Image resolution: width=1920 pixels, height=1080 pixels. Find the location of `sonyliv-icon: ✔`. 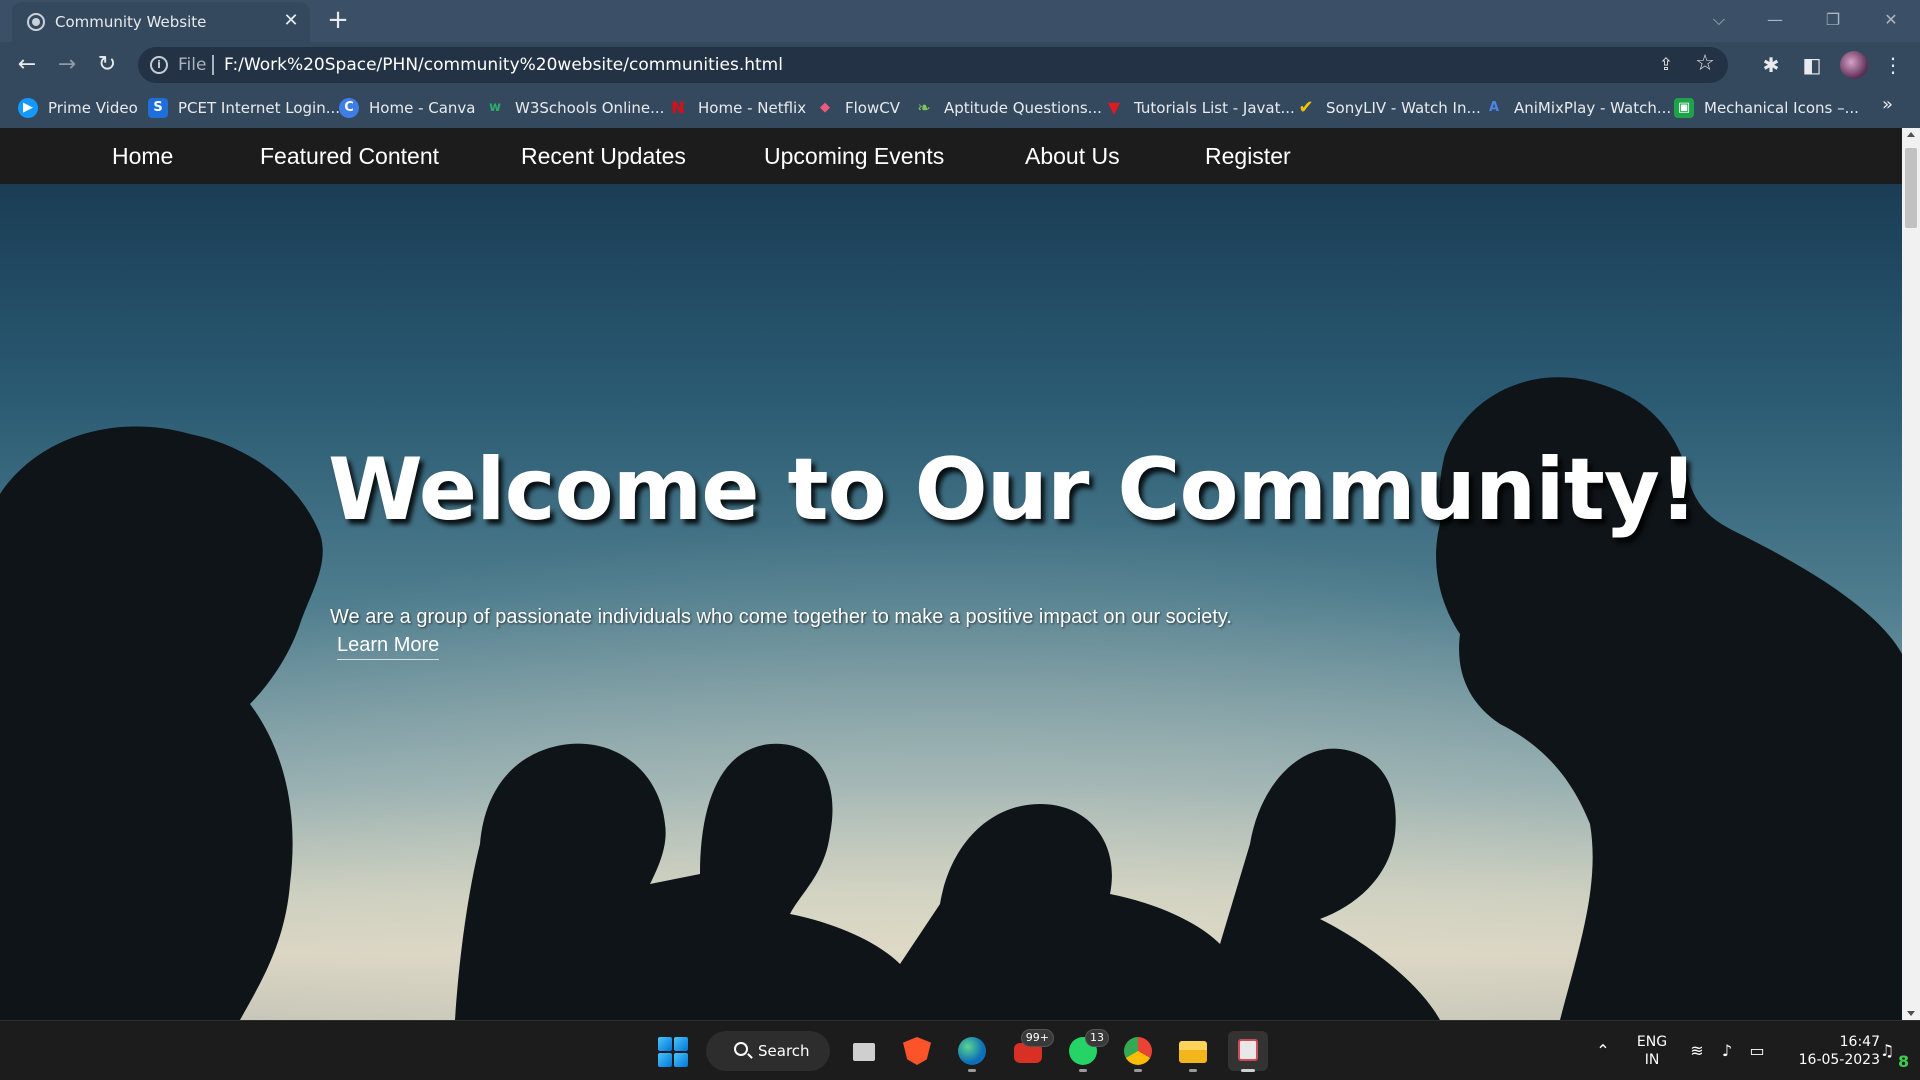

sonyliv-icon: ✔ is located at coordinates (1306, 107).